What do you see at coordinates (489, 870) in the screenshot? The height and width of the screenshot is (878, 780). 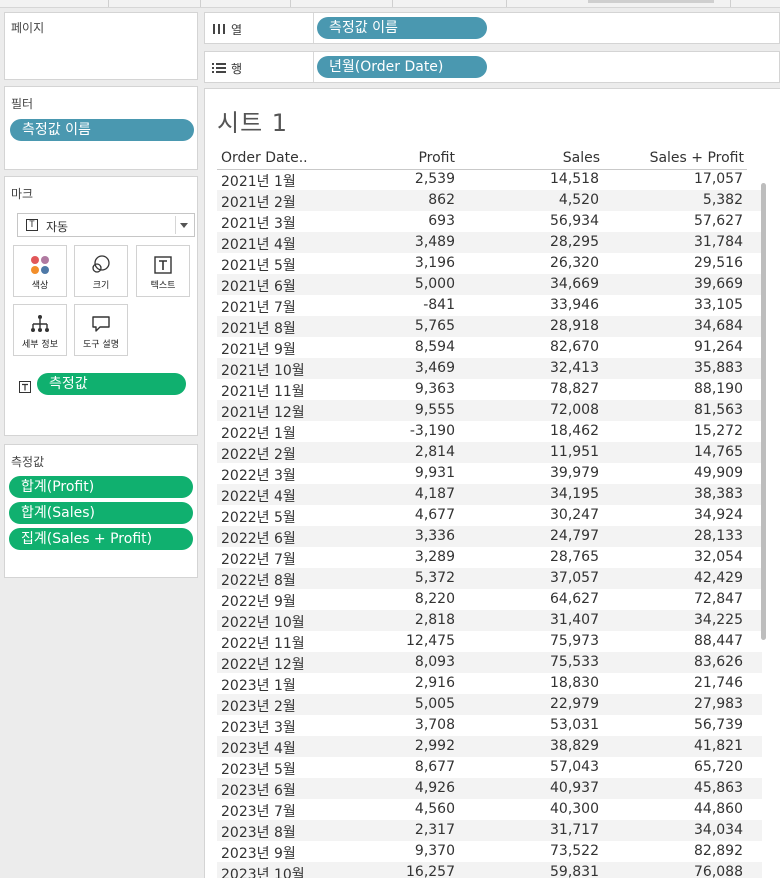 I see `table-row: 2023년 10월 16,257 59,831 76,088` at bounding box center [489, 870].